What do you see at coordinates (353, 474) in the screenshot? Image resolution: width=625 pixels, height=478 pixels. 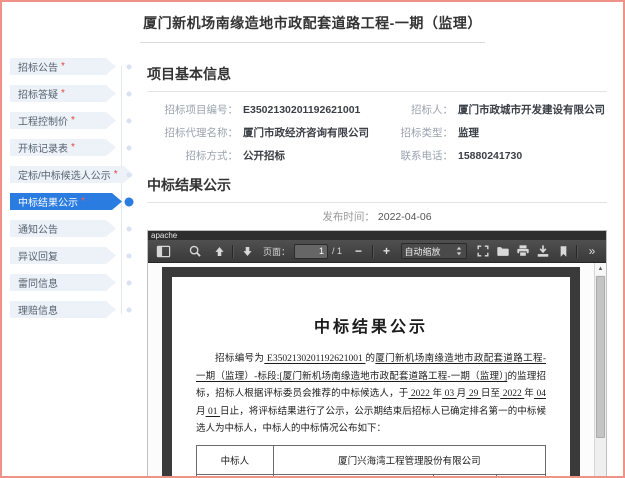 I see `table-cell: 1092900 元` at bounding box center [353, 474].